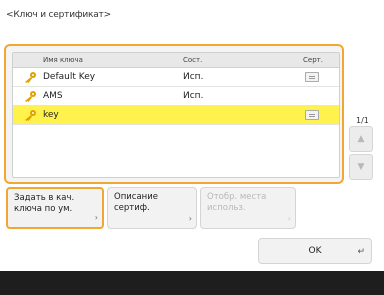  Describe the element at coordinates (43, 209) in the screenshot. I see `button-label-line: ключа по ум.` at that location.